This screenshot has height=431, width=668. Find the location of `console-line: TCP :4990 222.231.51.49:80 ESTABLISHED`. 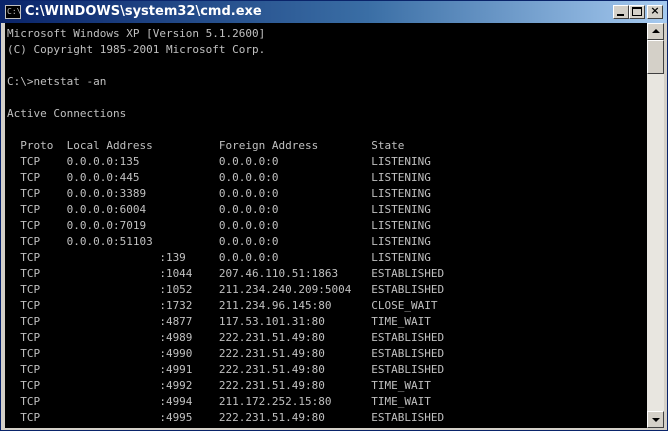

console-line: TCP :4990 222.231.51.49:80 ESTABLISHED is located at coordinates (226, 353).